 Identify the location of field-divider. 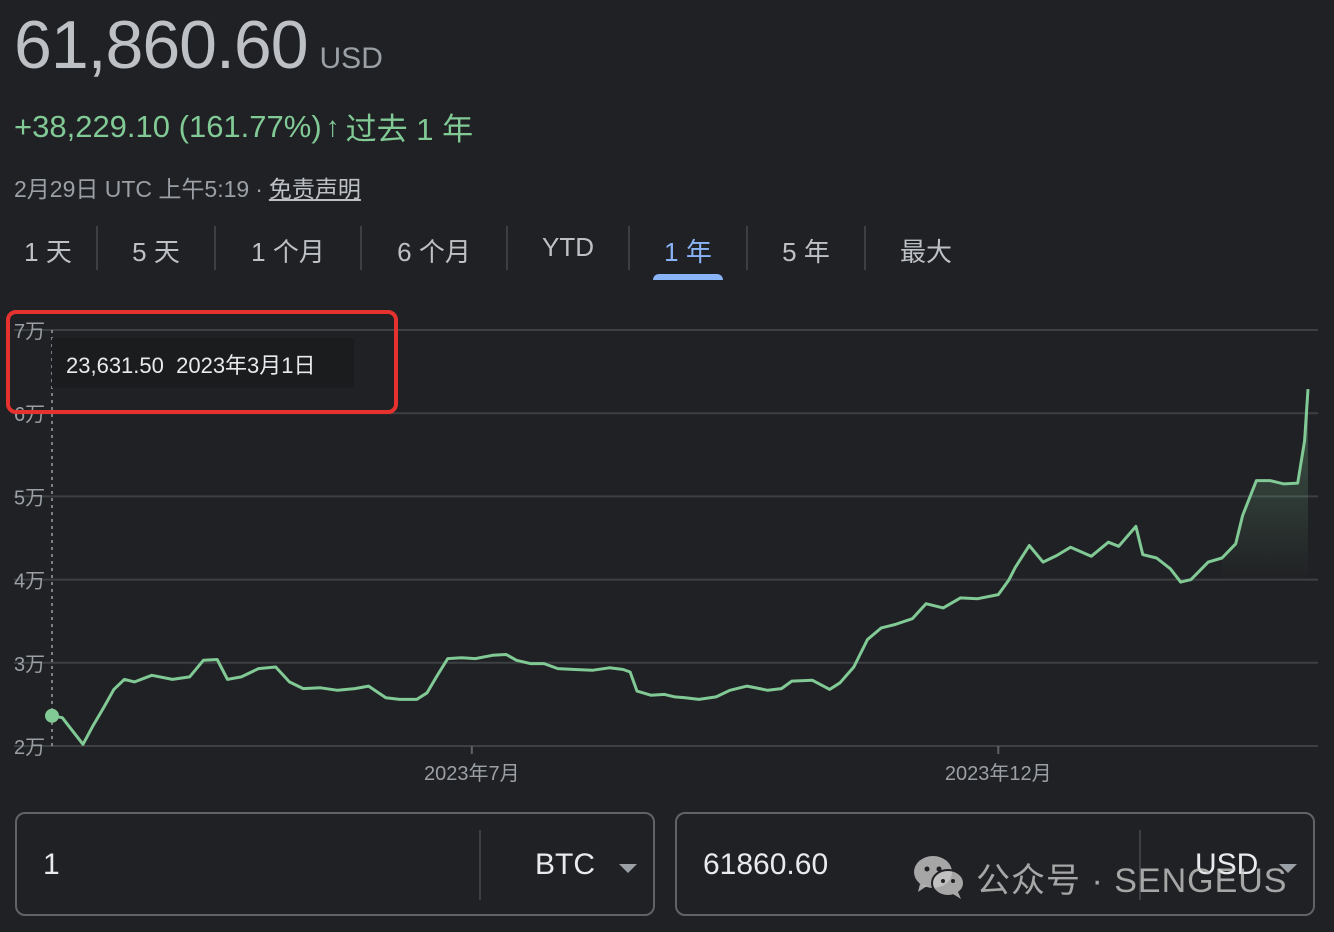
(480, 865).